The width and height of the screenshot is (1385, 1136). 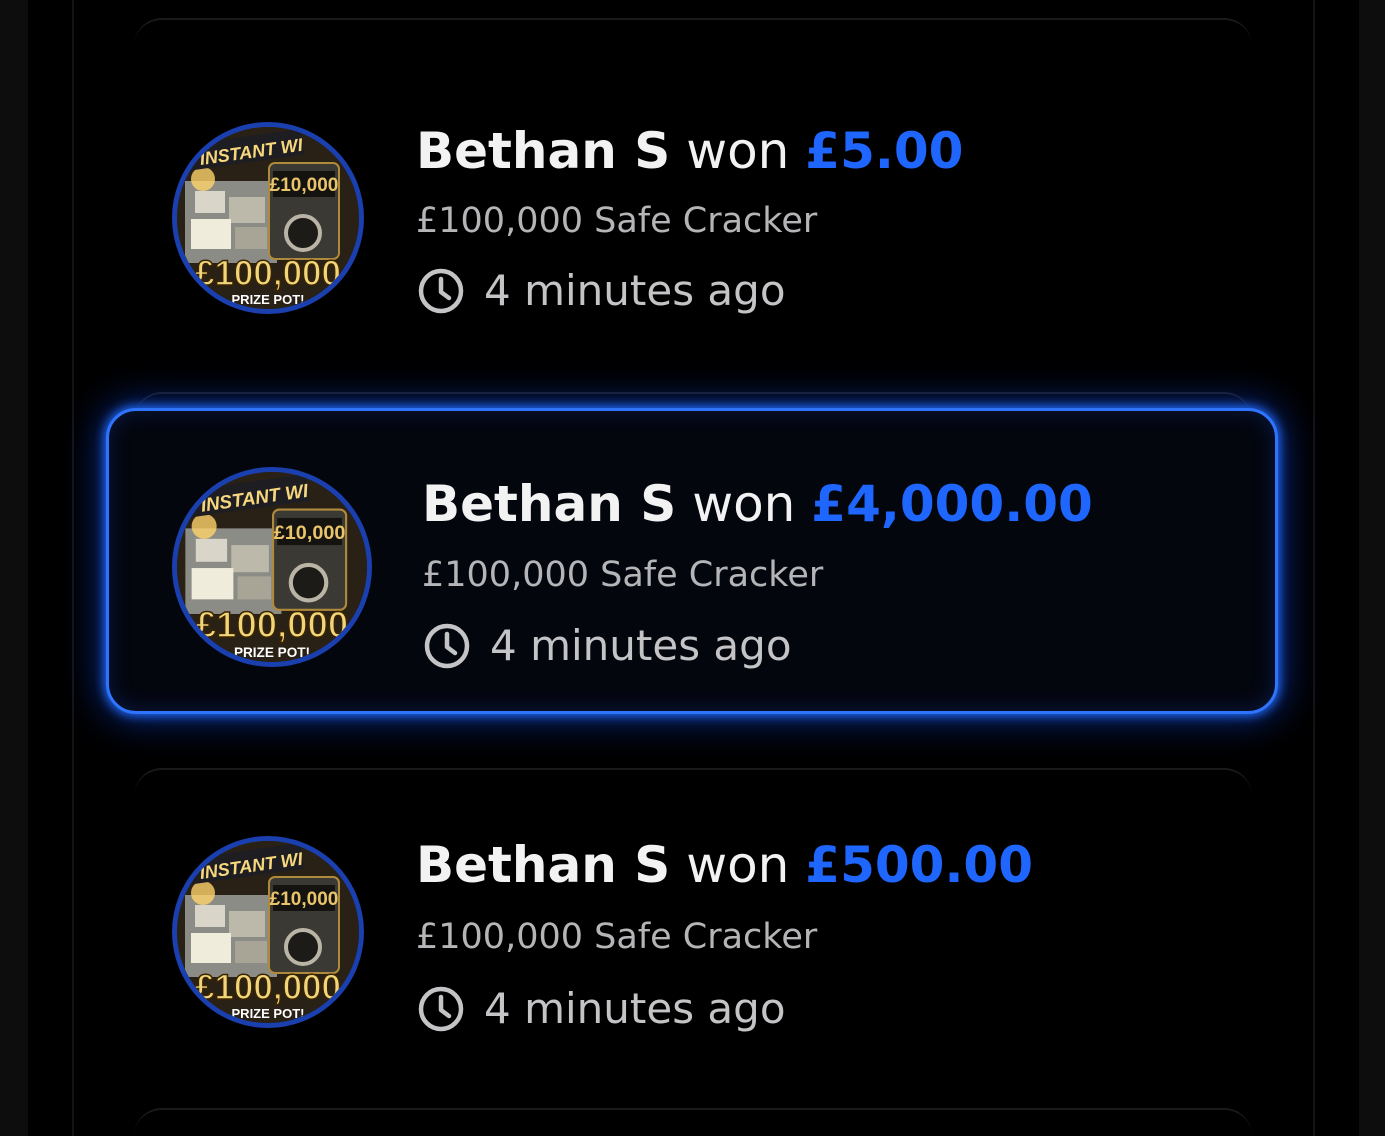 What do you see at coordinates (1372, 568) in the screenshot?
I see `right-gutter` at bounding box center [1372, 568].